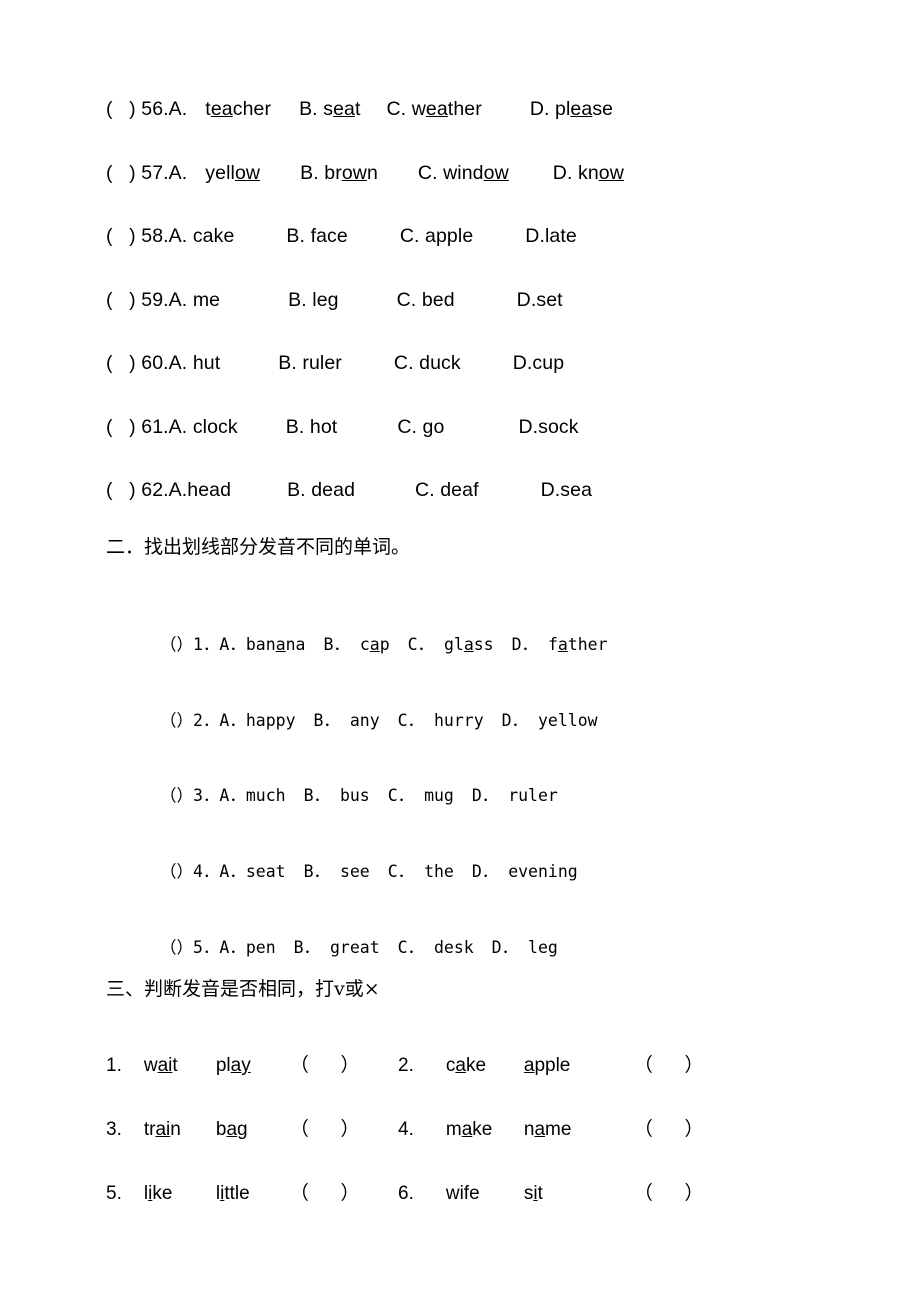 This screenshot has width=920, height=1301. Describe the element at coordinates (436, 237) in the screenshot. I see `option-choice: C. apple` at that location.